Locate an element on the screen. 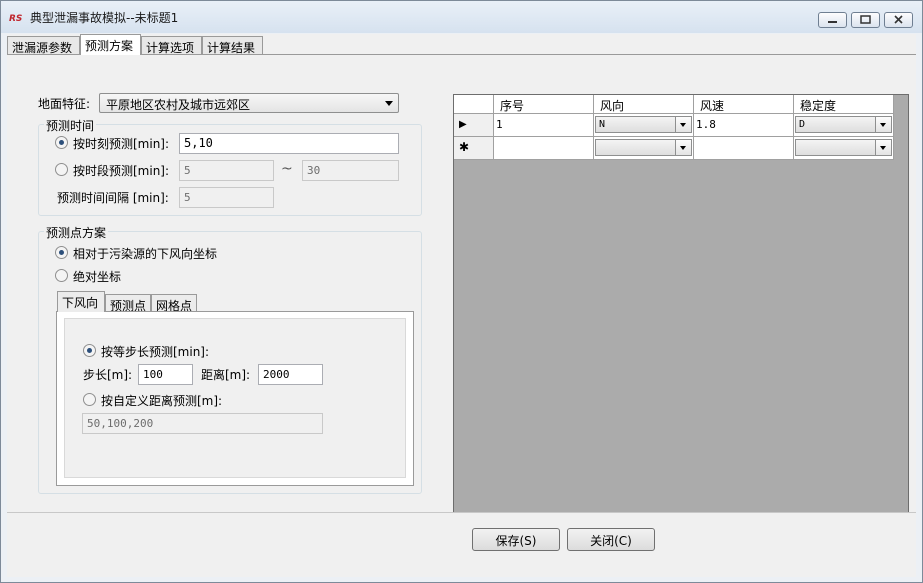 The image size is (923, 583). interval-label: 预测时间间隔 [min]: is located at coordinates (113, 198).